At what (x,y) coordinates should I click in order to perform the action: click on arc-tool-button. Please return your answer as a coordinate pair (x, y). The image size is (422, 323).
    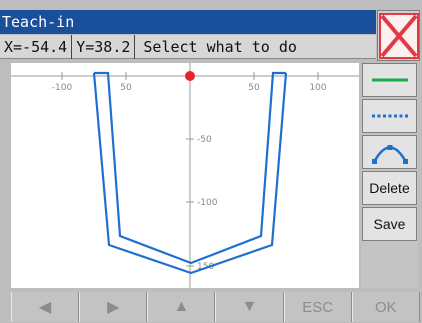
    Looking at the image, I should click on (389, 152).